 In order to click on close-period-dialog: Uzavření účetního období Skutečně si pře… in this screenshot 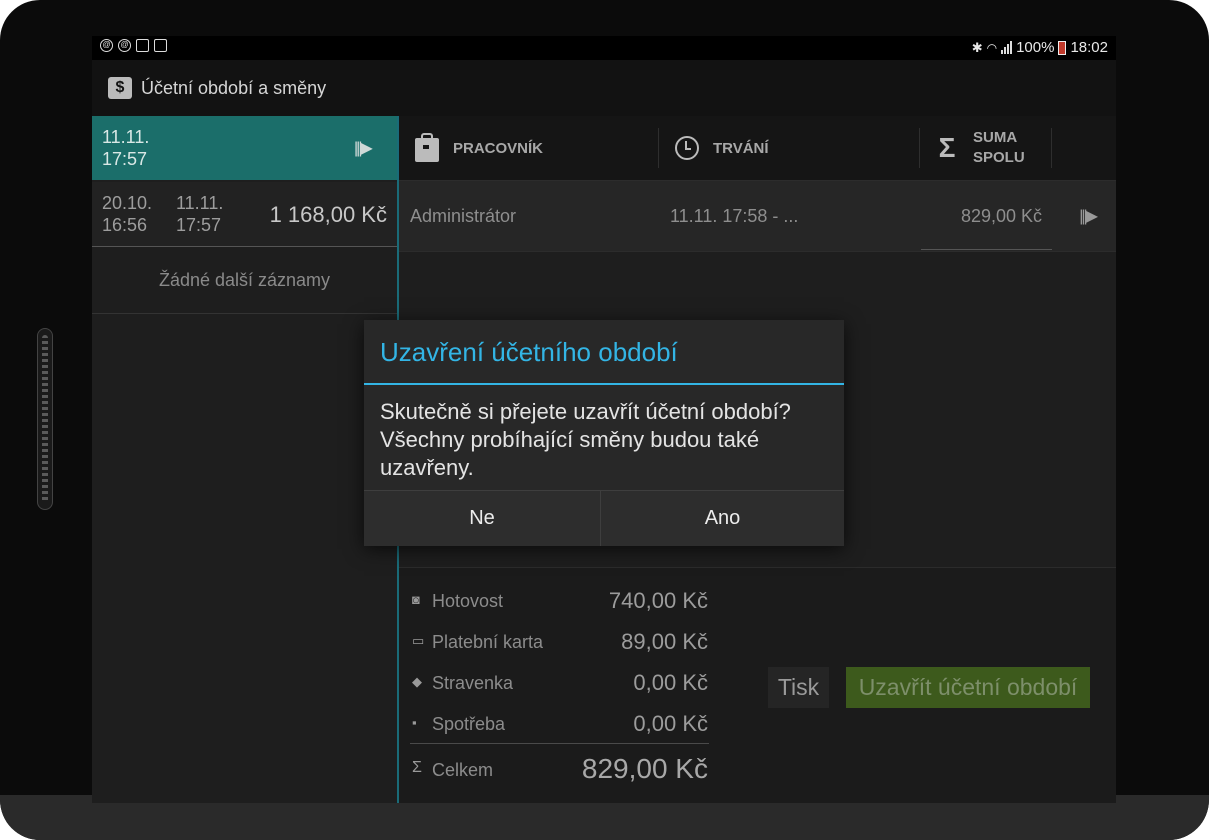, I will do `click(604, 433)`.